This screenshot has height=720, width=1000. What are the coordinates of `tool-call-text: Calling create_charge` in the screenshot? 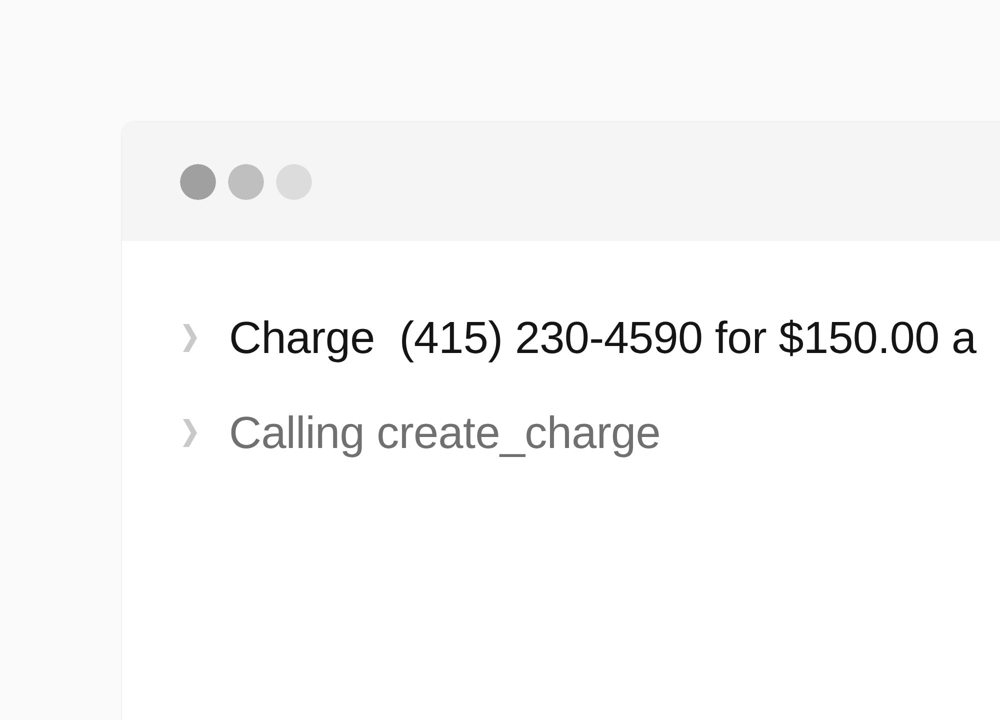 It's located at (444, 433).